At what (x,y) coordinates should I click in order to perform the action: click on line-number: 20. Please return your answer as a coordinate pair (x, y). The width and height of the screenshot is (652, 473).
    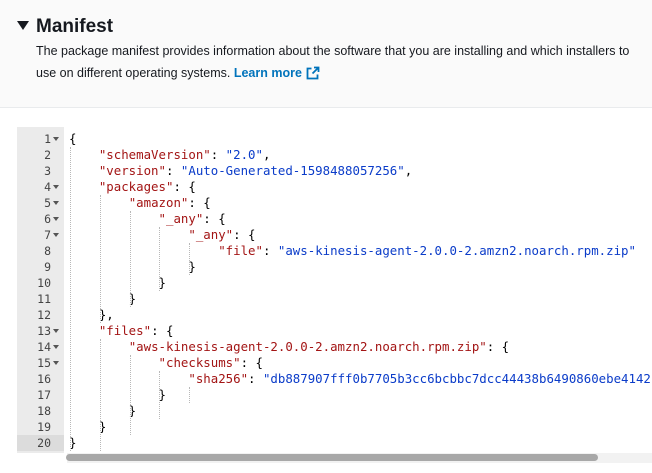
    Looking at the image, I should click on (40, 443).